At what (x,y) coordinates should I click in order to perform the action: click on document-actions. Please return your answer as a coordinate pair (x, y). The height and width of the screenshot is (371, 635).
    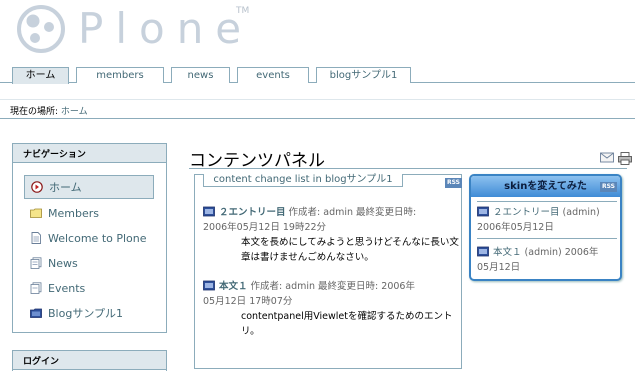
    Looking at the image, I should click on (616, 158).